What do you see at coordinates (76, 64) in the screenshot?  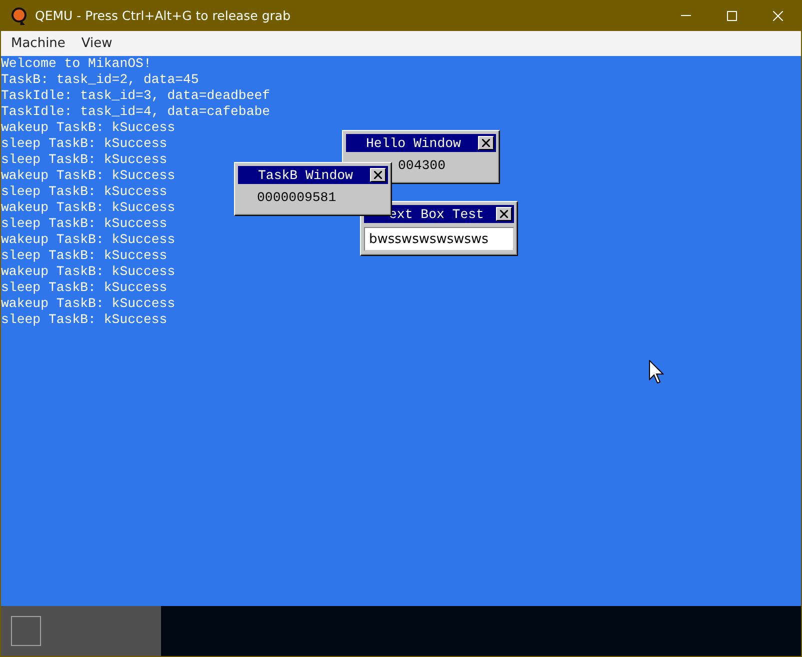 I see `console-line: Welcome to MikanOS!` at bounding box center [76, 64].